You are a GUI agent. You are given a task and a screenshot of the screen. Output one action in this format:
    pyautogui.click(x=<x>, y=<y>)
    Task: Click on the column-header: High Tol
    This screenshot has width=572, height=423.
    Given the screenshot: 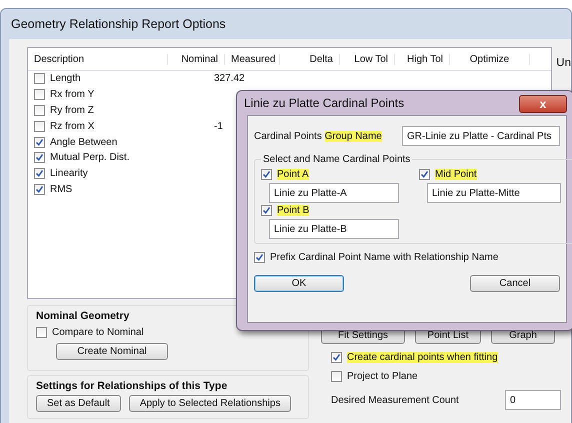 What is the action you would take?
    pyautogui.click(x=422, y=59)
    